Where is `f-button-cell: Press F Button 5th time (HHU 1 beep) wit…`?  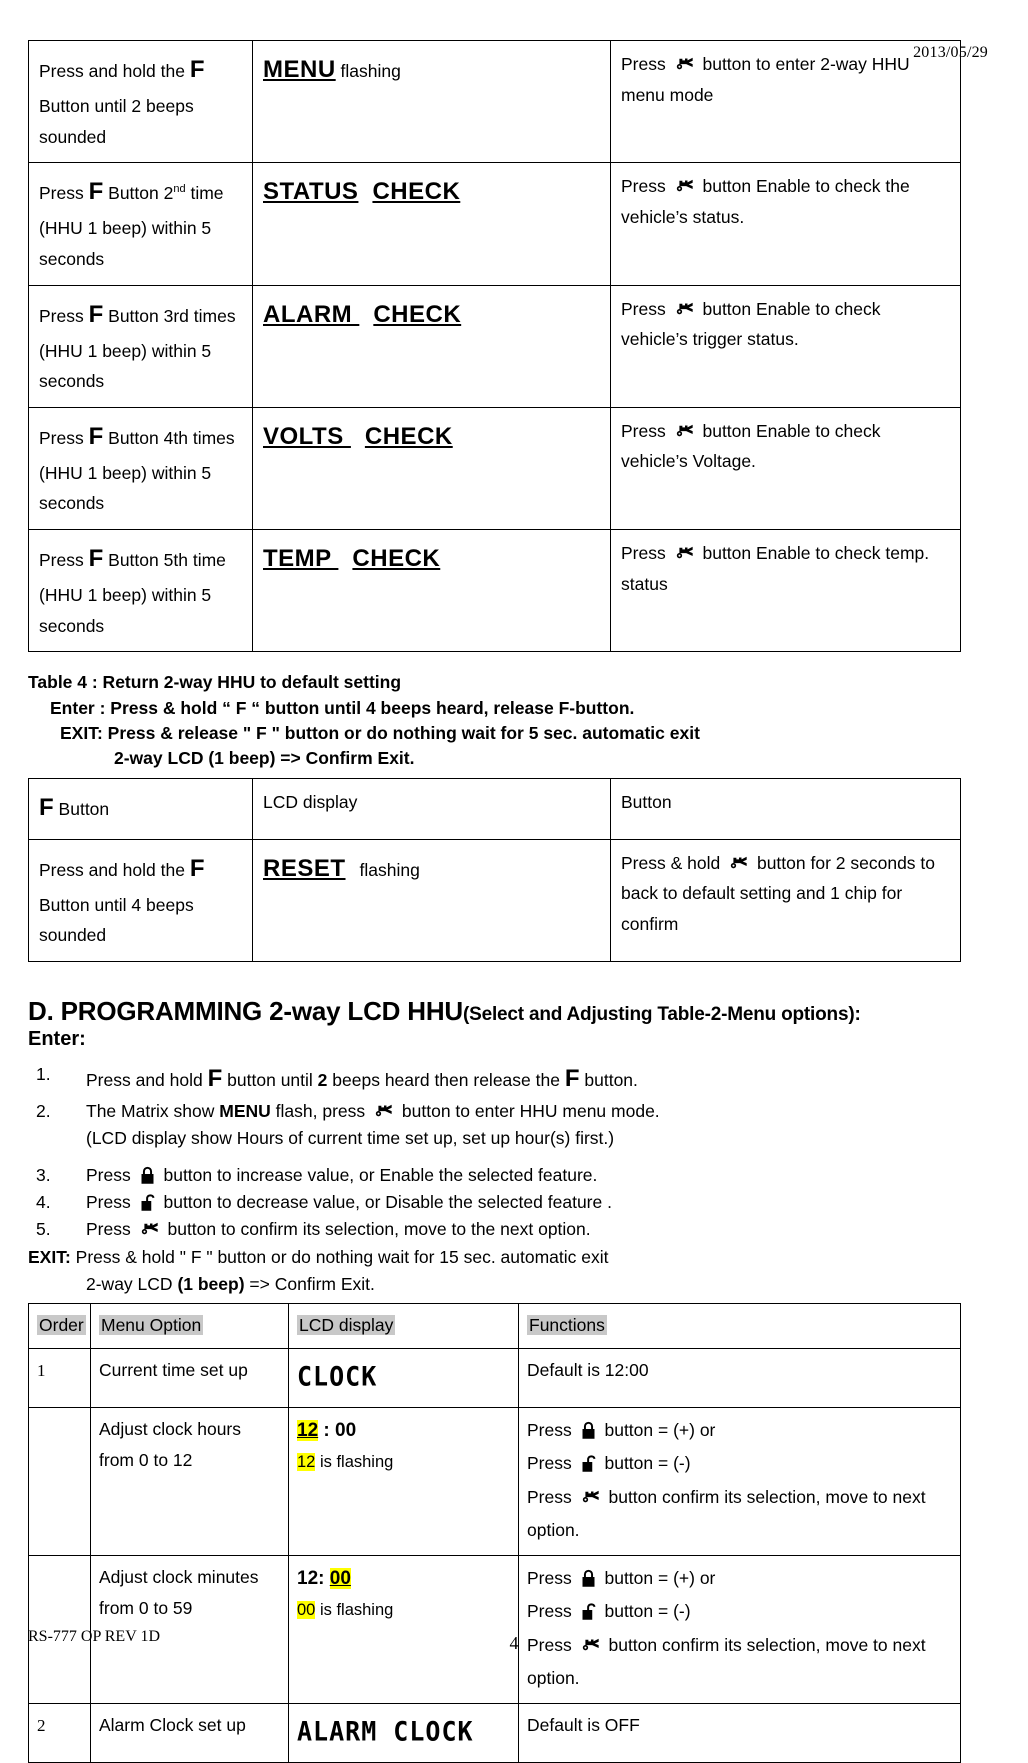 f-button-cell: Press F Button 5th time (HHU 1 beep) wit… is located at coordinates (140, 590).